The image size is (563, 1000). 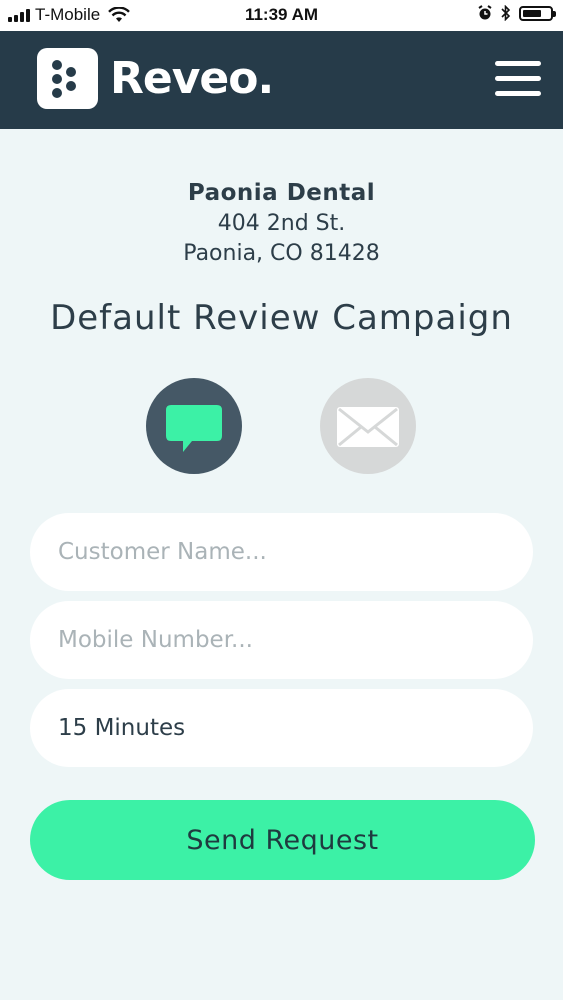 What do you see at coordinates (532, 13) in the screenshot?
I see `battery-level` at bounding box center [532, 13].